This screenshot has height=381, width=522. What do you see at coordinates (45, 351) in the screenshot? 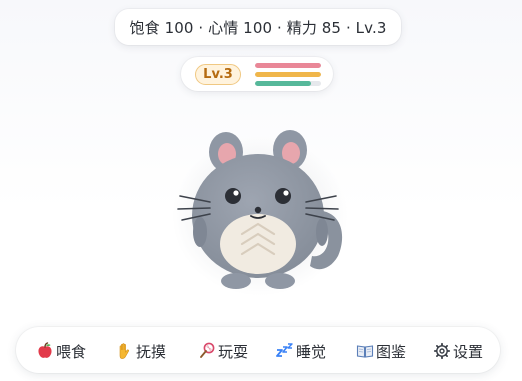
I see `apple-icon` at bounding box center [45, 351].